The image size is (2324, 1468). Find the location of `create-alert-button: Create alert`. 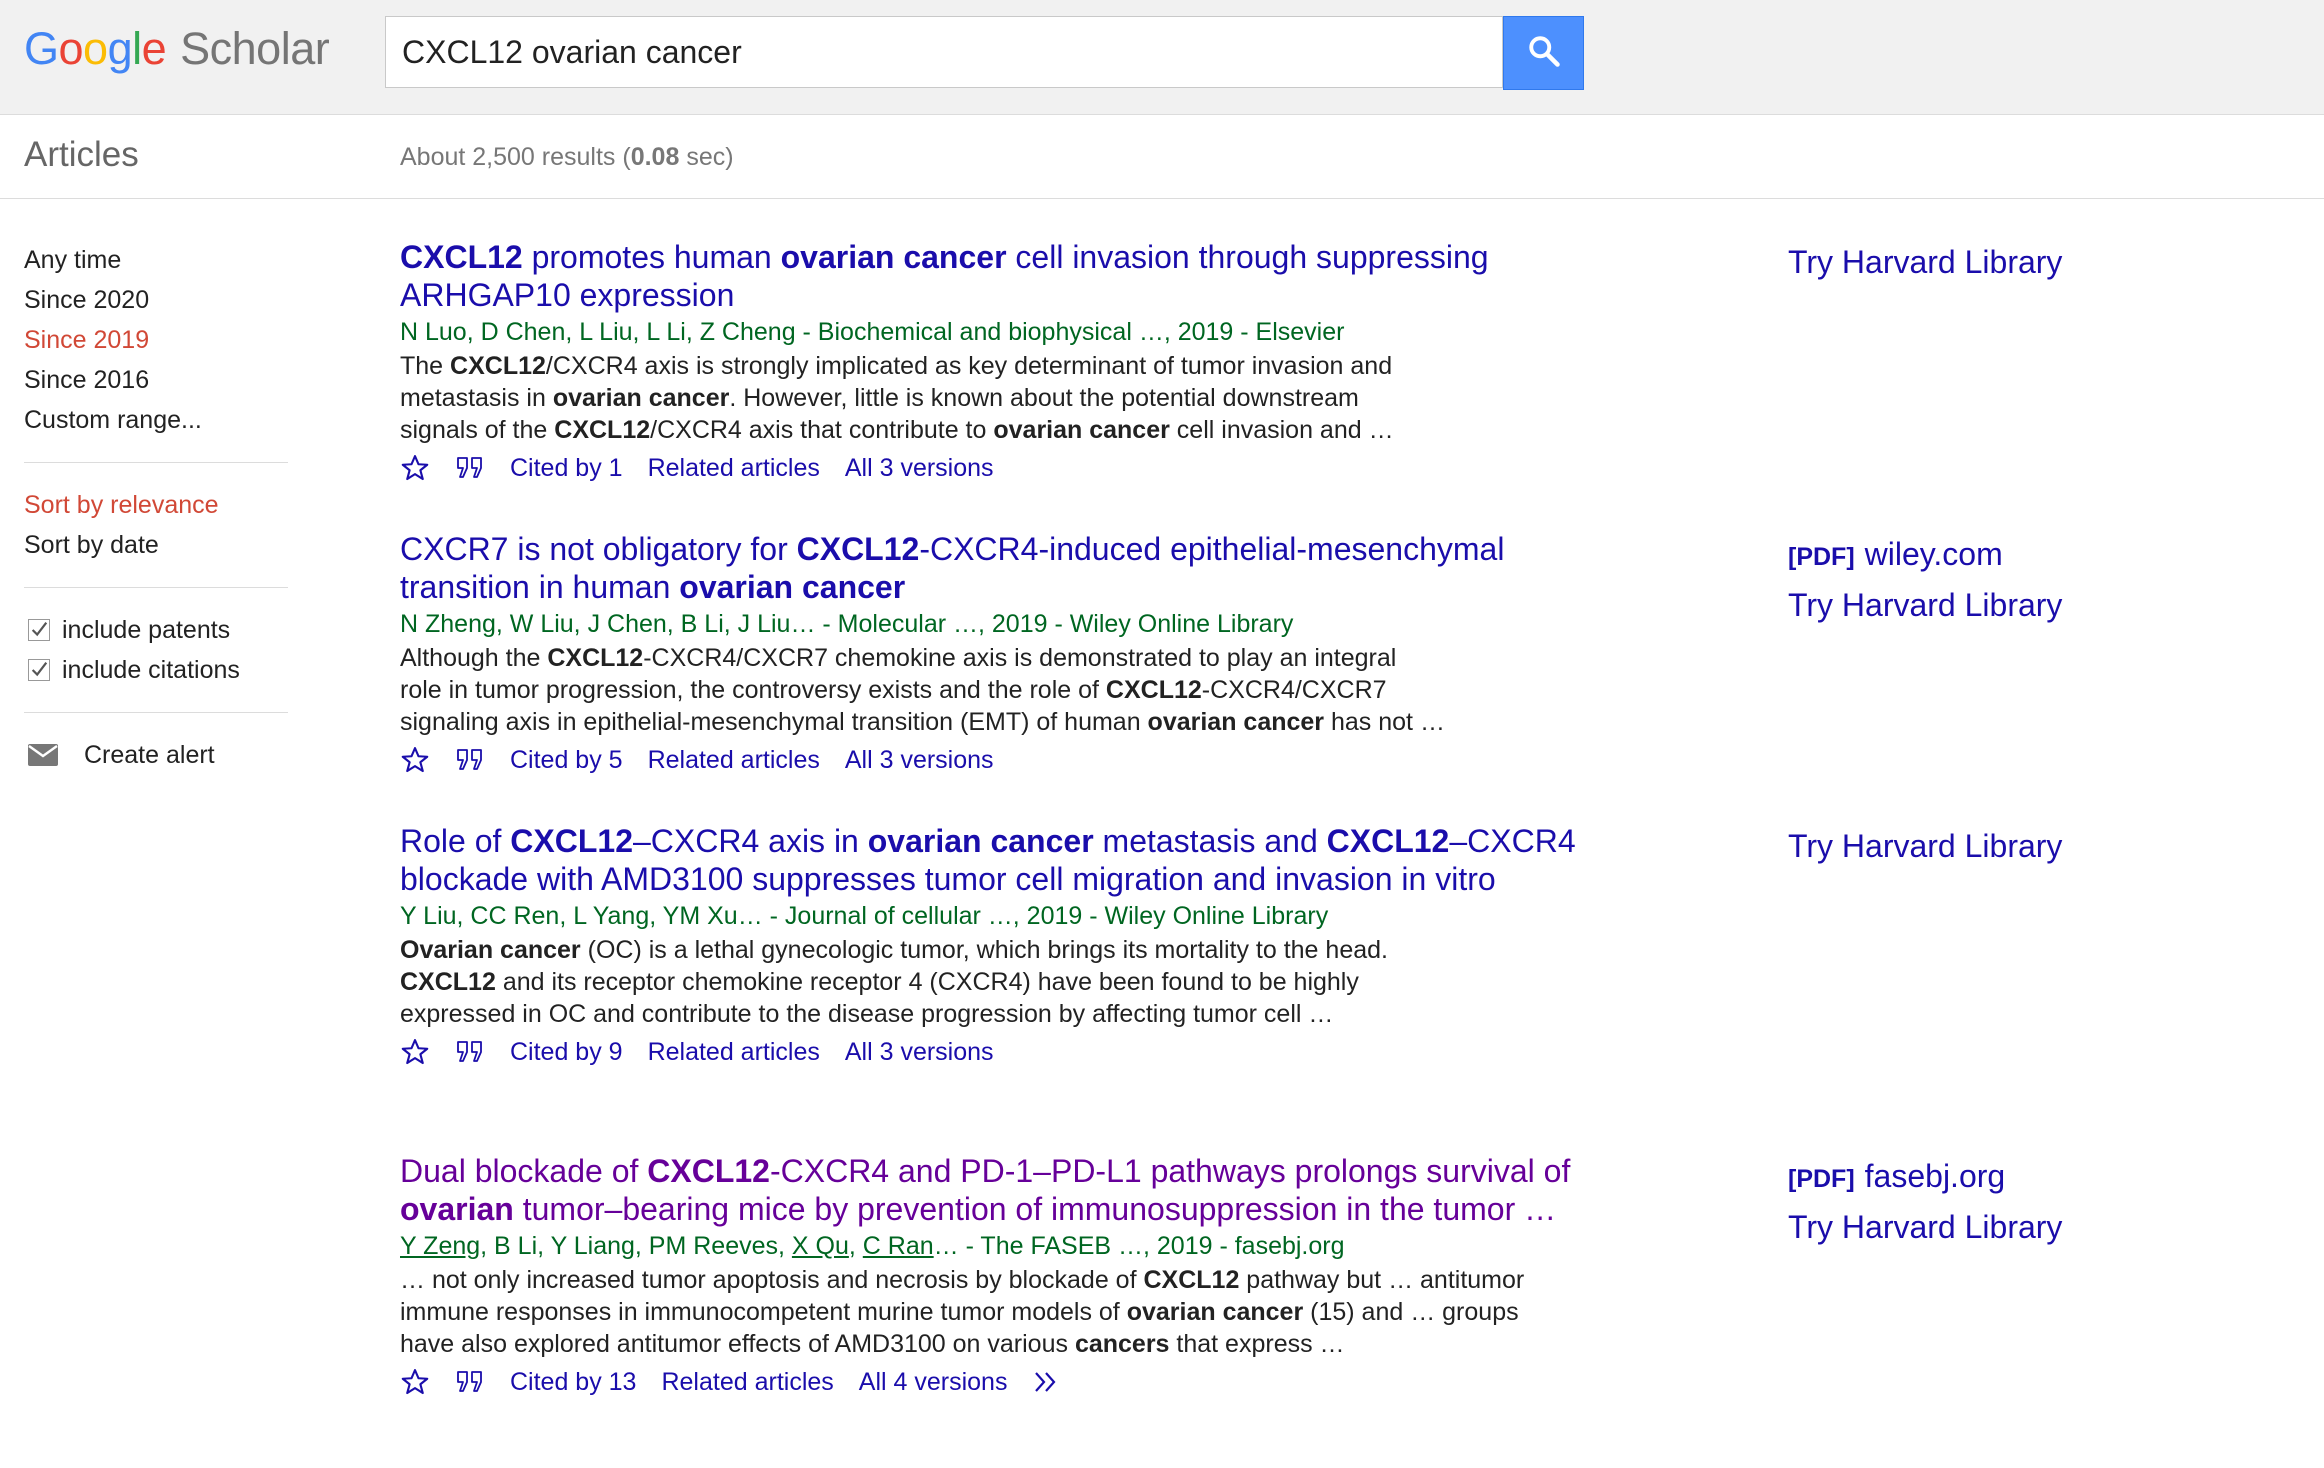

create-alert-button: Create alert is located at coordinates (157, 755).